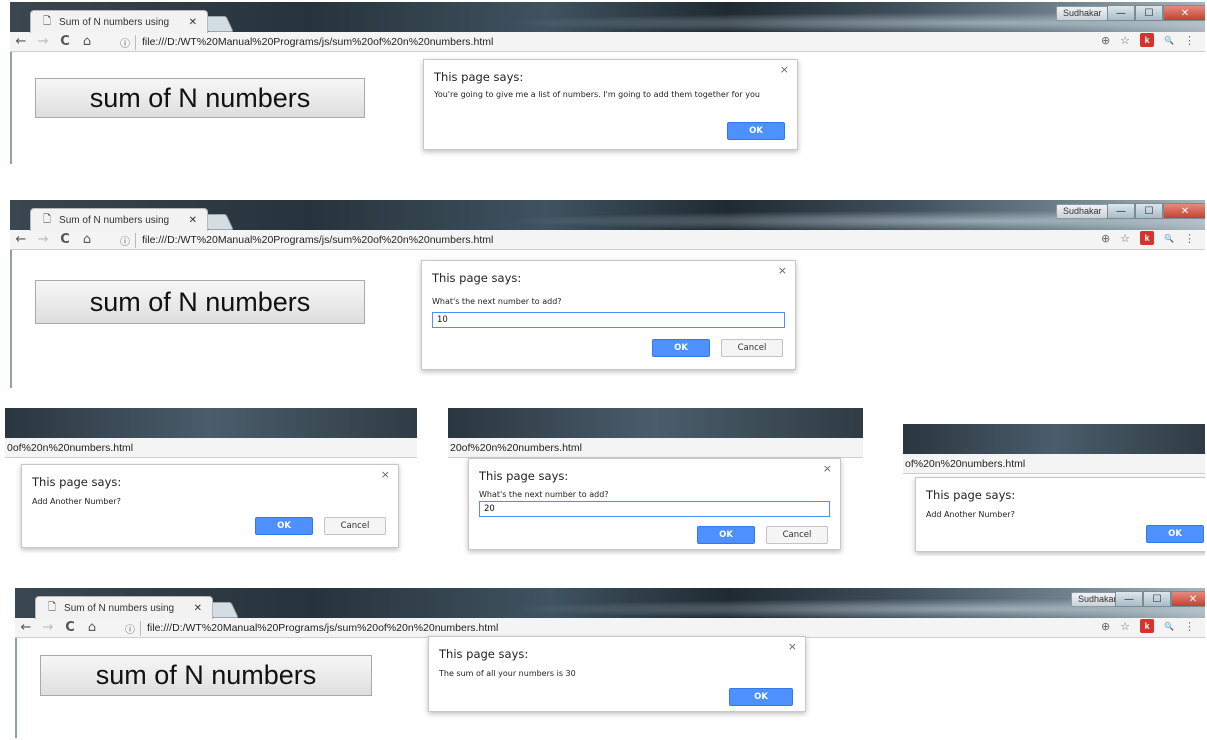 The height and width of the screenshot is (740, 1207). Describe the element at coordinates (211, 448) in the screenshot. I see `url-text: 0of%20n%20numbers.html` at that location.